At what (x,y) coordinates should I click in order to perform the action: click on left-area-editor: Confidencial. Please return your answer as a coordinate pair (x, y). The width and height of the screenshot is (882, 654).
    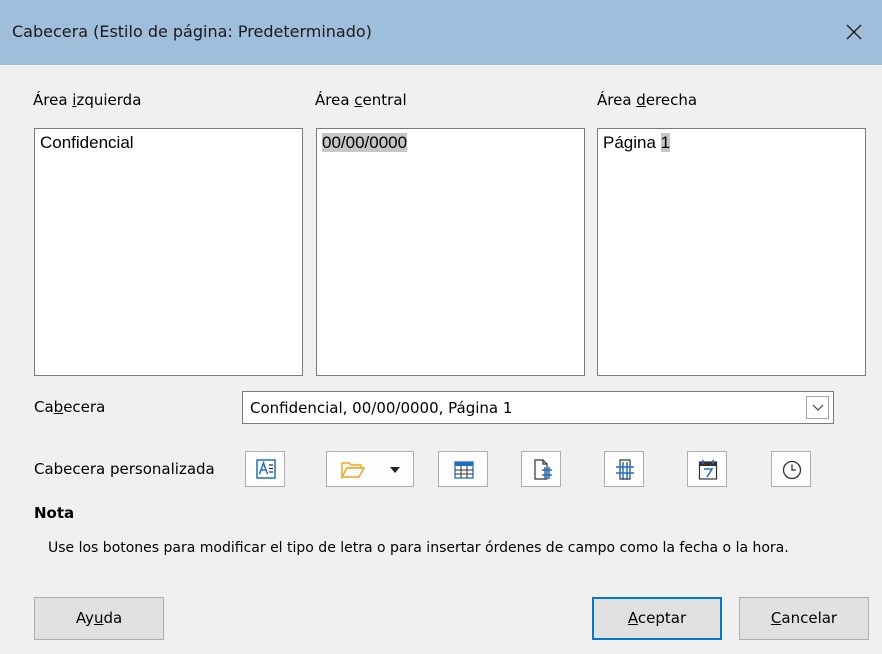
    Looking at the image, I should click on (168, 252).